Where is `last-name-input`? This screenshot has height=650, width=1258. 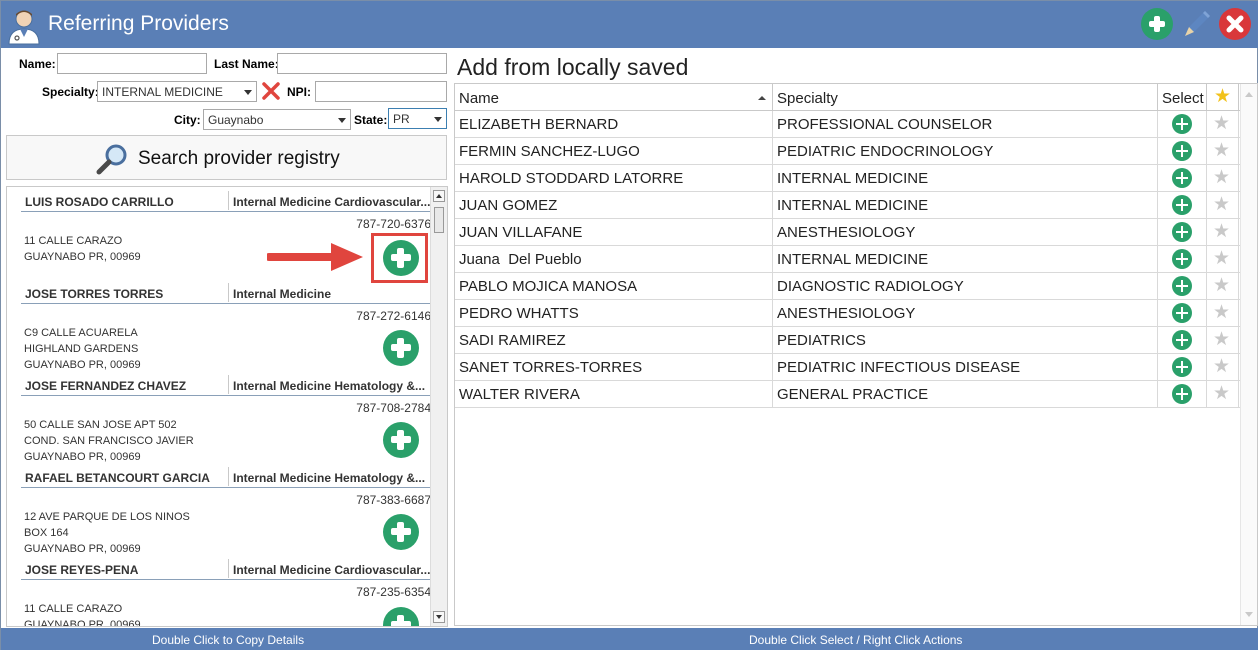 last-name-input is located at coordinates (362, 63).